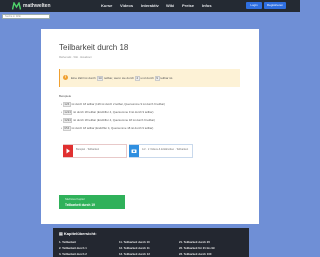 This screenshot has width=320, height=257. I want to click on rule-text-part: teilbar, wenn sie durch, so click(119, 78).